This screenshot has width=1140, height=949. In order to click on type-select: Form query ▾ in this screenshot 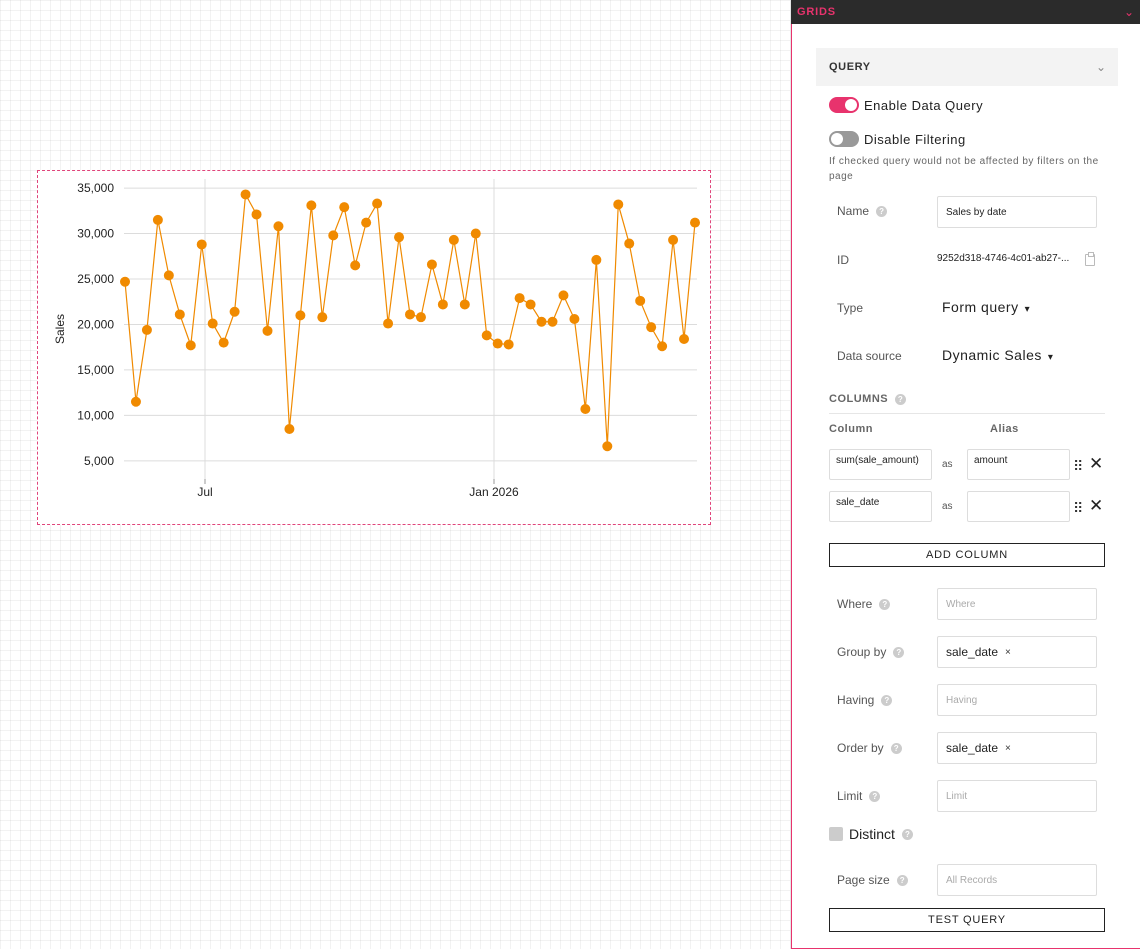, I will do `click(986, 307)`.